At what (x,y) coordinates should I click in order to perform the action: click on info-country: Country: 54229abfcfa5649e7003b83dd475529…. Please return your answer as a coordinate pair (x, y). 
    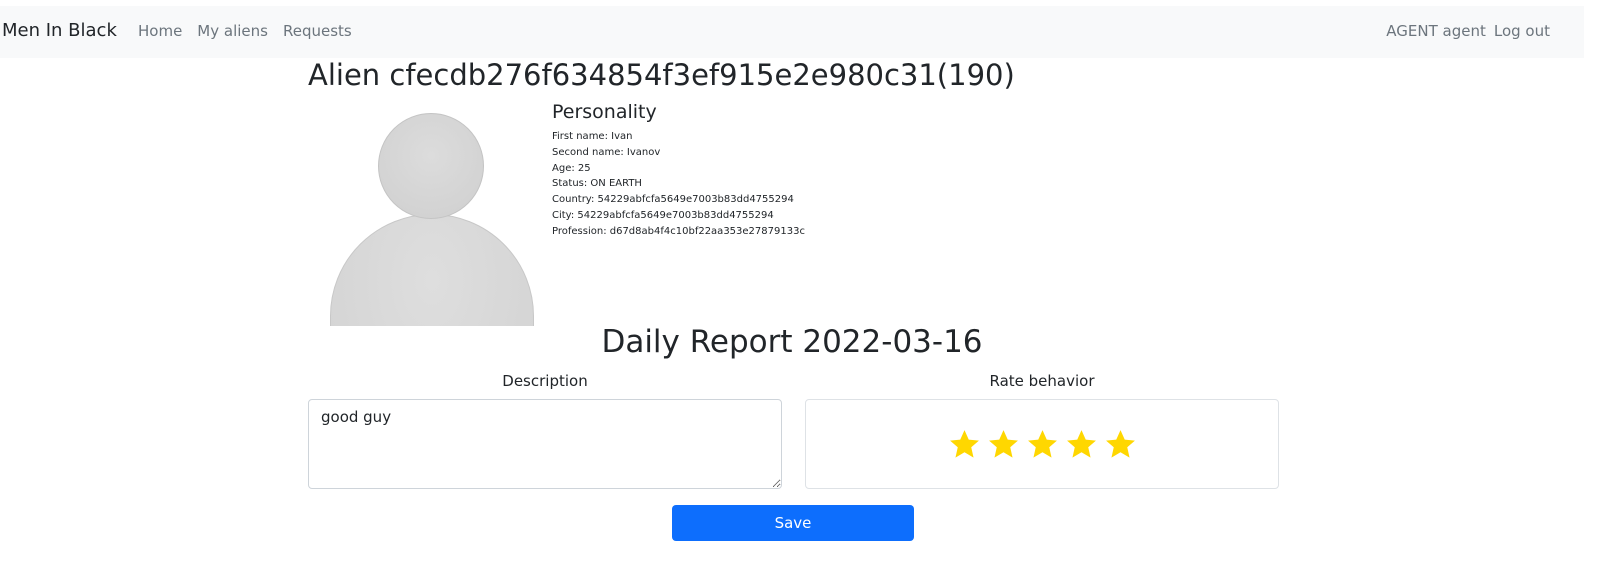
    Looking at the image, I should click on (673, 200).